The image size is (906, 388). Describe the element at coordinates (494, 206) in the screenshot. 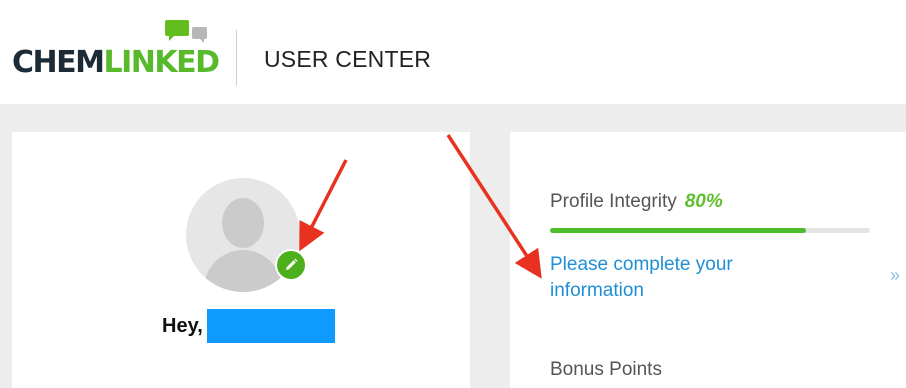

I see `annotation-arrow-link` at that location.